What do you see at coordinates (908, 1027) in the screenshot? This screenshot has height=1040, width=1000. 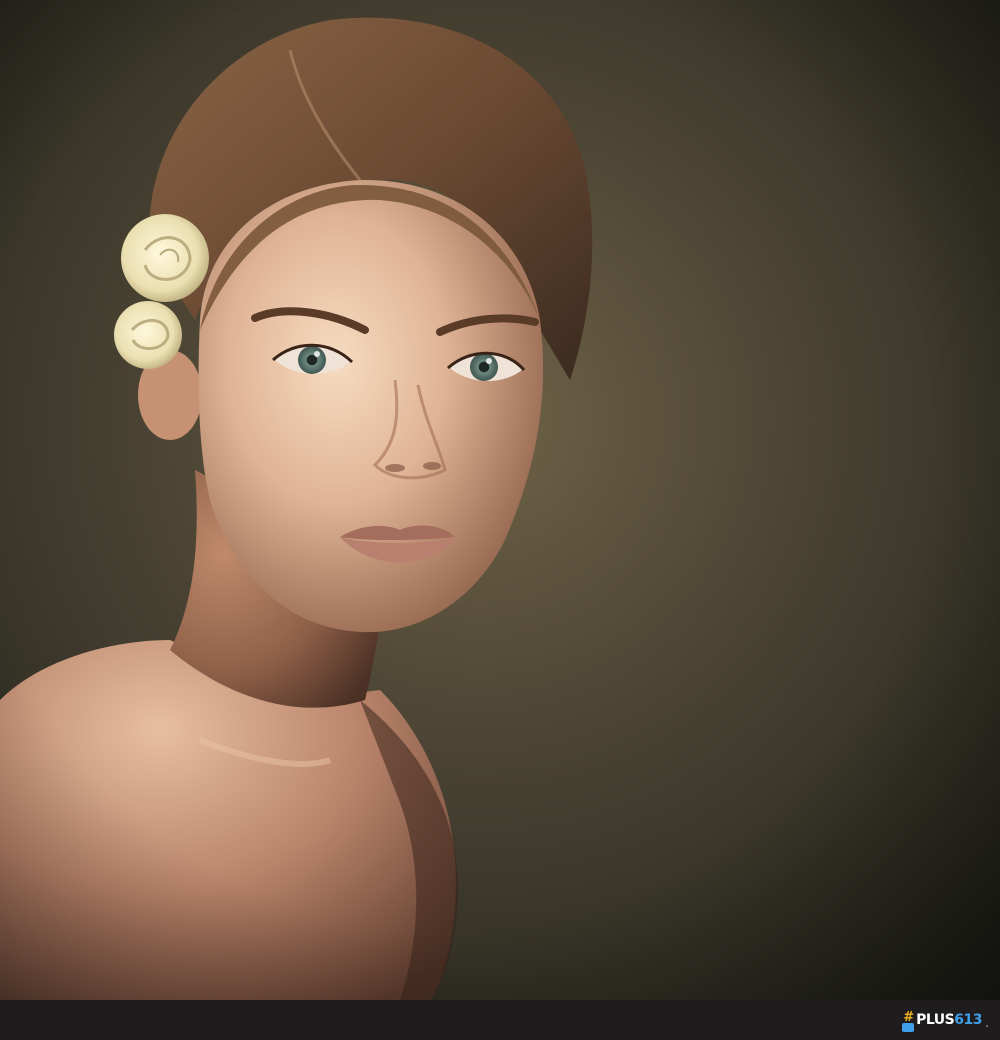 I see `watermark-badge-icon` at bounding box center [908, 1027].